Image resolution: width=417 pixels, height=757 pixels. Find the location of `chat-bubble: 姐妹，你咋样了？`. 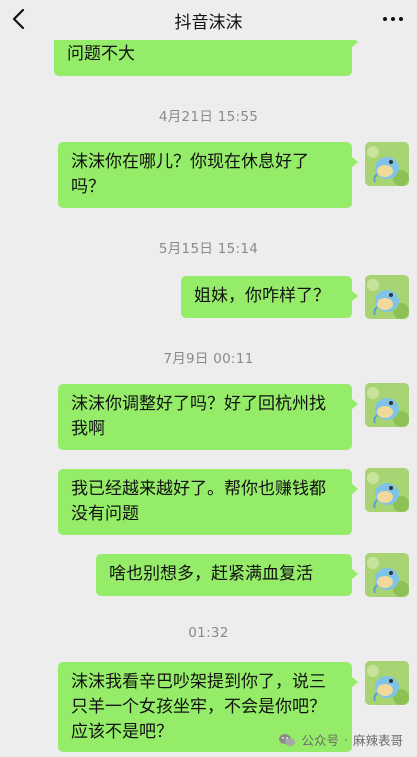

chat-bubble: 姐妹，你咋样了？ is located at coordinates (269, 297).